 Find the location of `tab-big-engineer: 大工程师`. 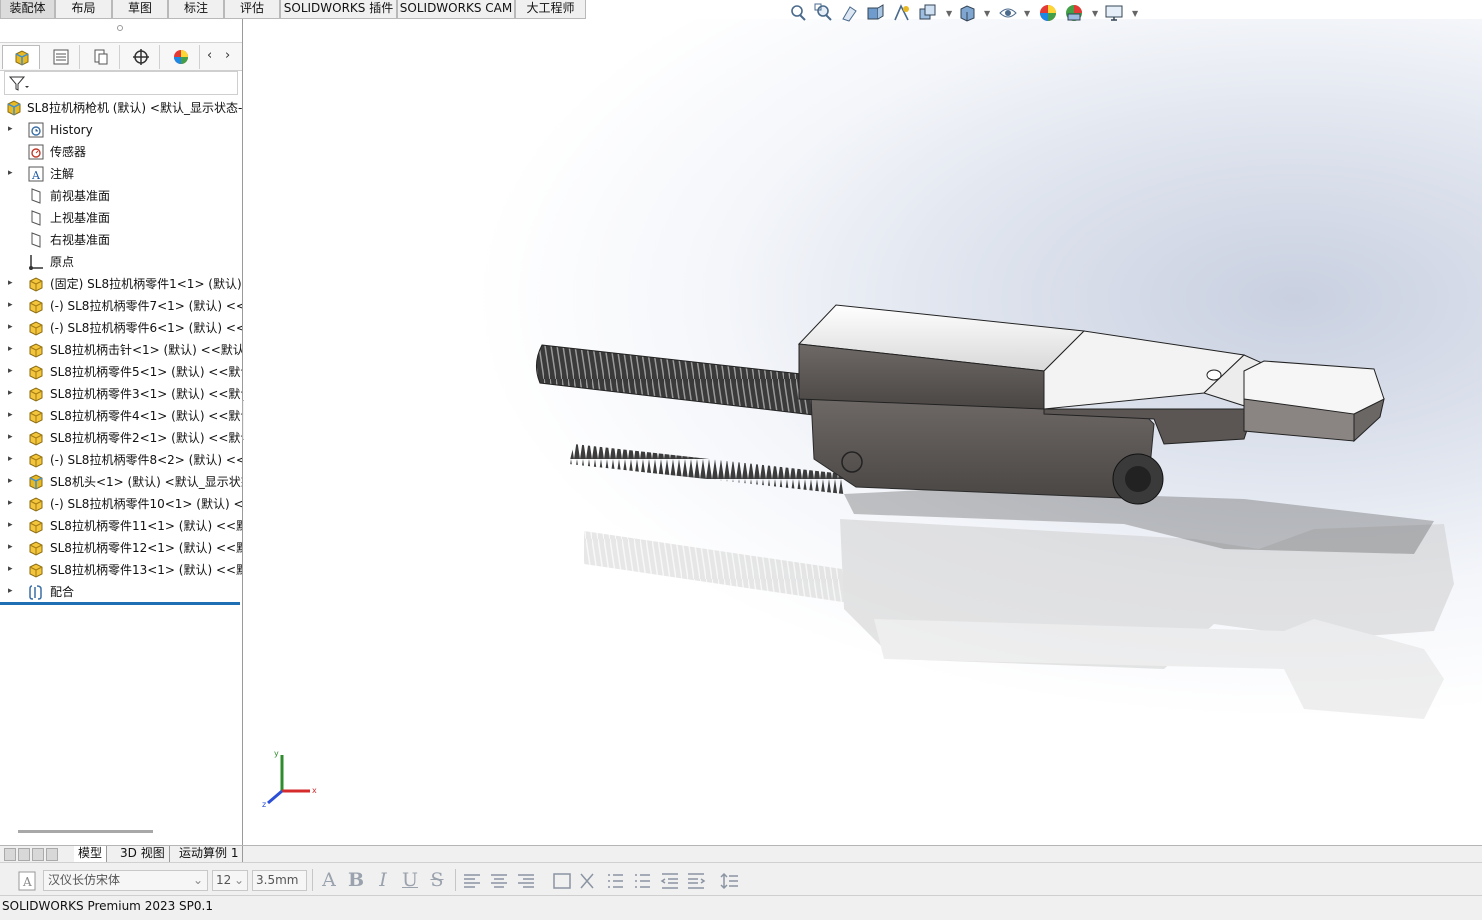

tab-big-engineer: 大工程师 is located at coordinates (550, 9).